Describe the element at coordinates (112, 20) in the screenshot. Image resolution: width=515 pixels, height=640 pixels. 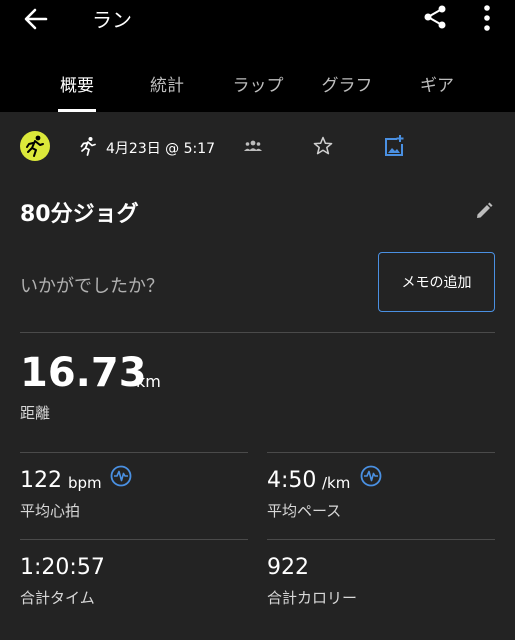
I see `page-title: ラン` at that location.